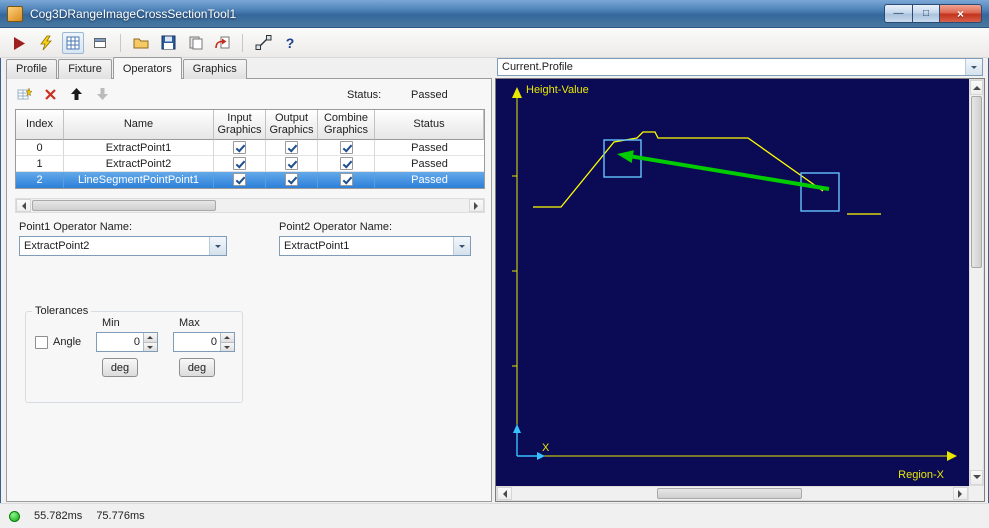 Image resolution: width=989 pixels, height=528 pixels. What do you see at coordinates (14, 516) in the screenshot?
I see `run-status-led-icon` at bounding box center [14, 516].